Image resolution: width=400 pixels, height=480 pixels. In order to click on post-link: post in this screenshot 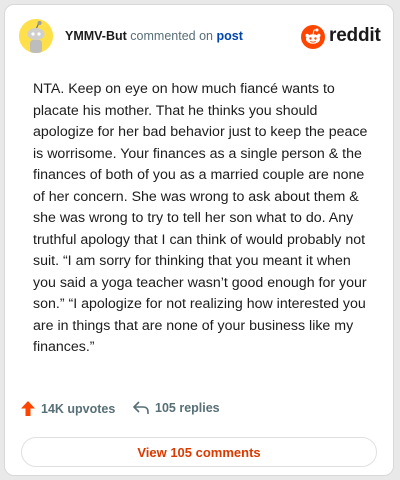, I will do `click(229, 36)`.